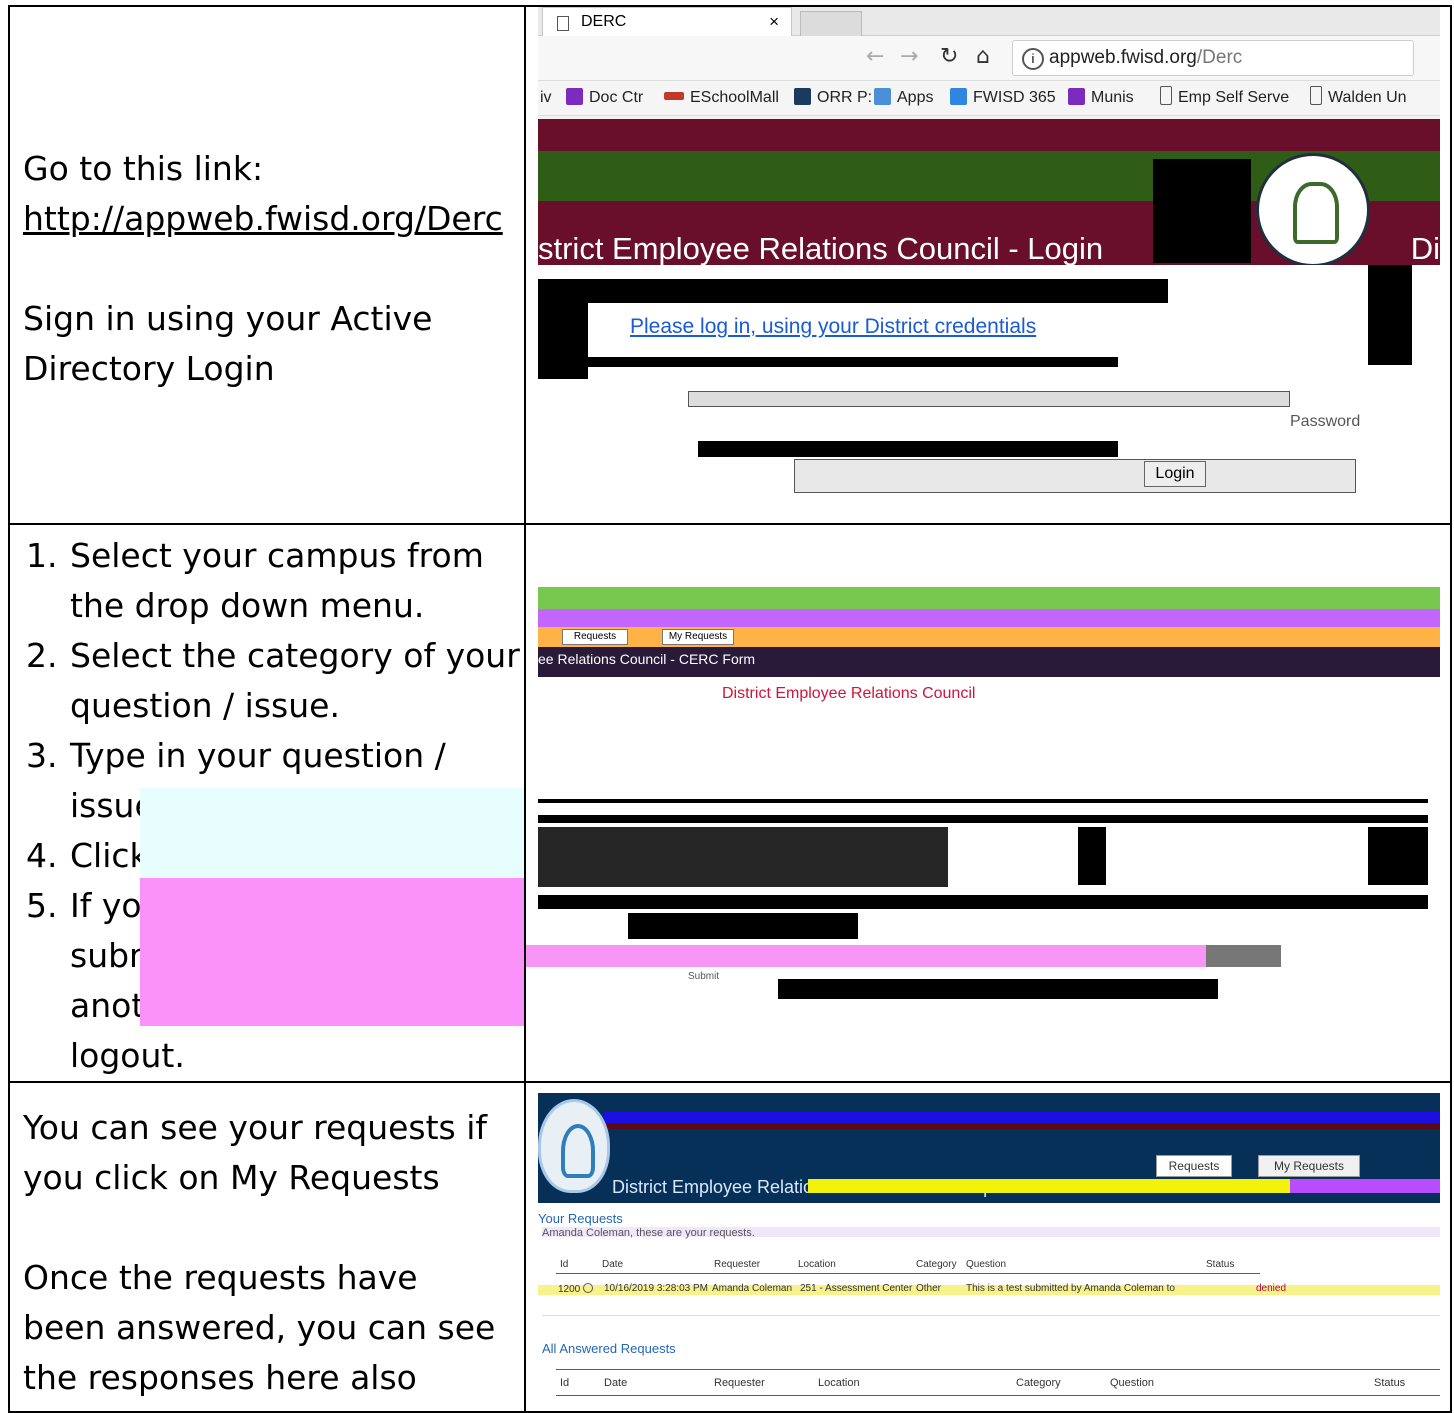  What do you see at coordinates (656, 1288) in the screenshot?
I see `row-date: 10/16/2019 3:28:03 PM` at bounding box center [656, 1288].